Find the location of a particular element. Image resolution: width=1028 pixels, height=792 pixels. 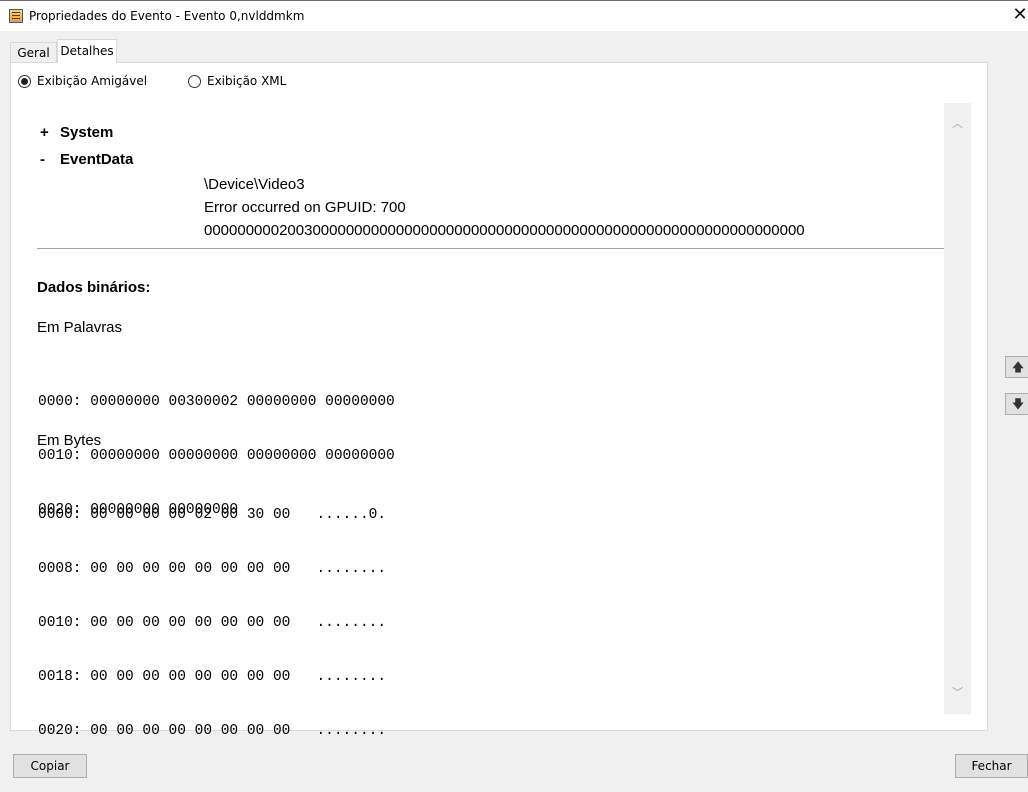

tree-node-label: System is located at coordinates (87, 132).